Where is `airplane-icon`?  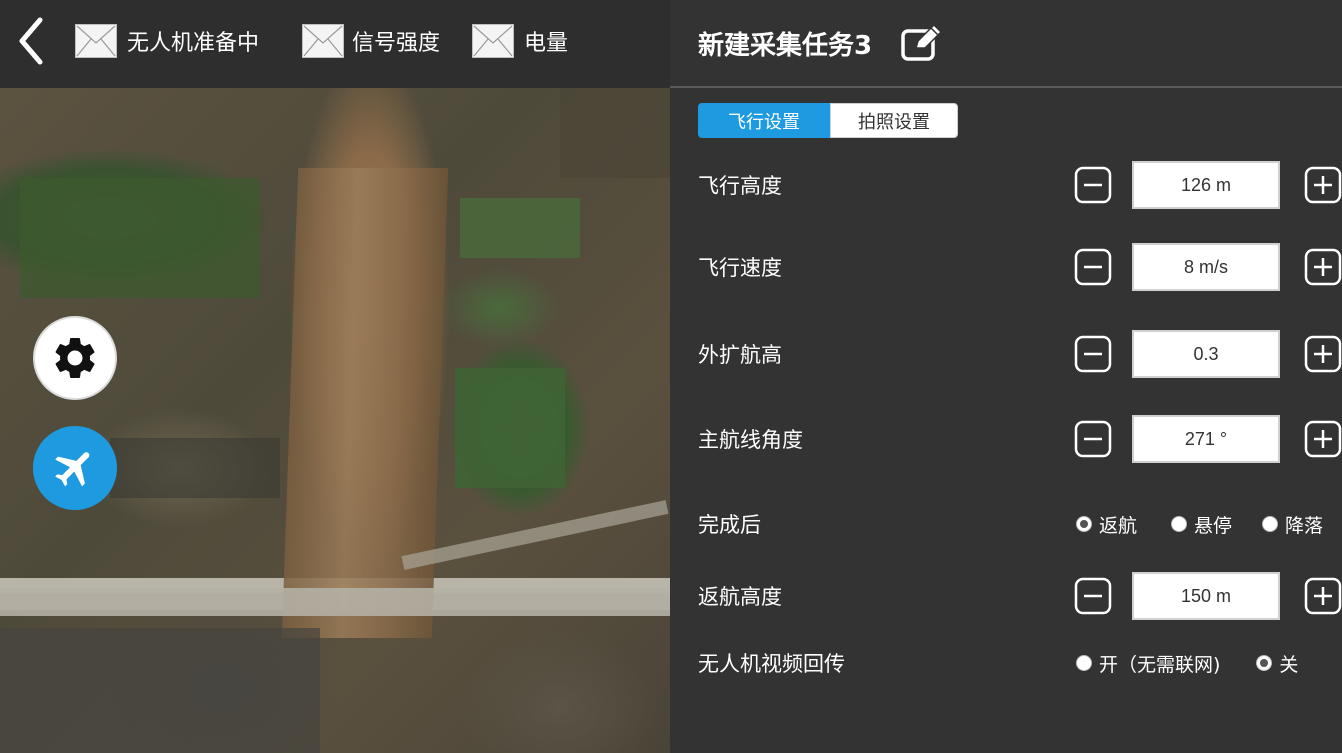
airplane-icon is located at coordinates (72, 469).